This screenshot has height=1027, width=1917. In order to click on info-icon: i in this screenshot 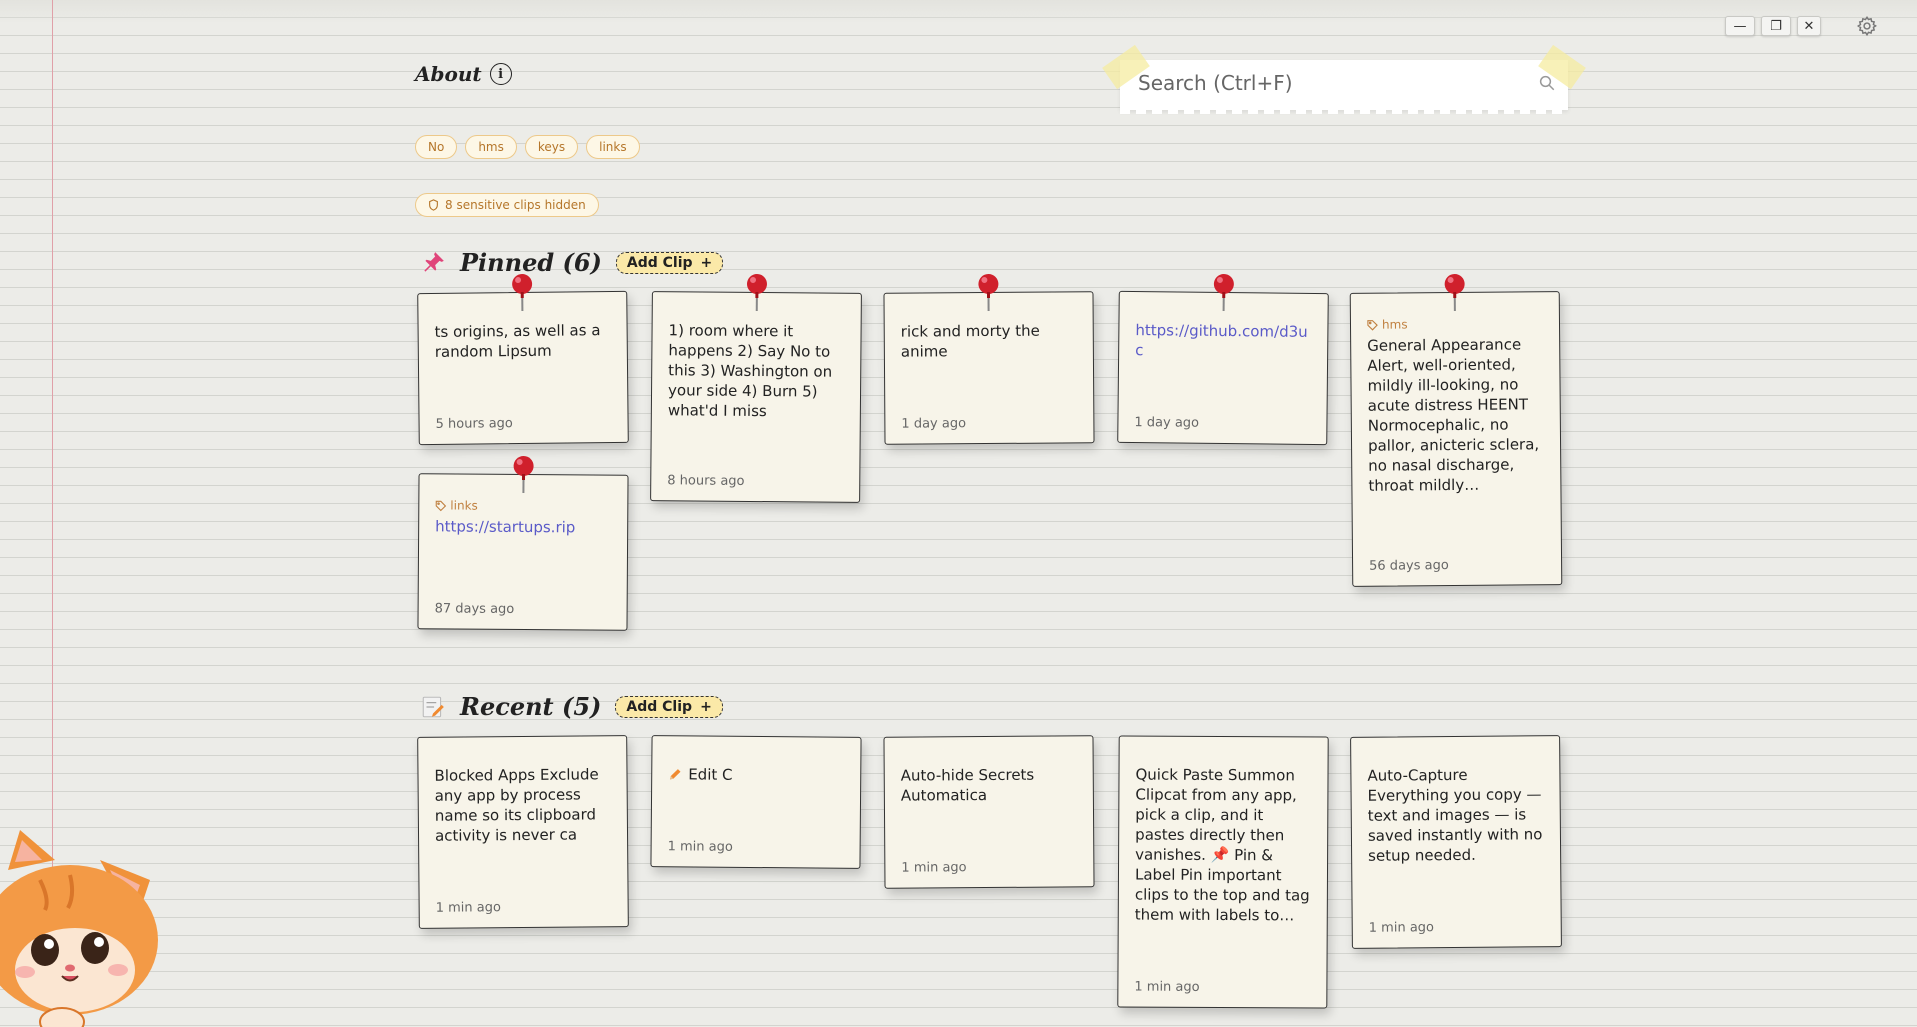, I will do `click(500, 74)`.